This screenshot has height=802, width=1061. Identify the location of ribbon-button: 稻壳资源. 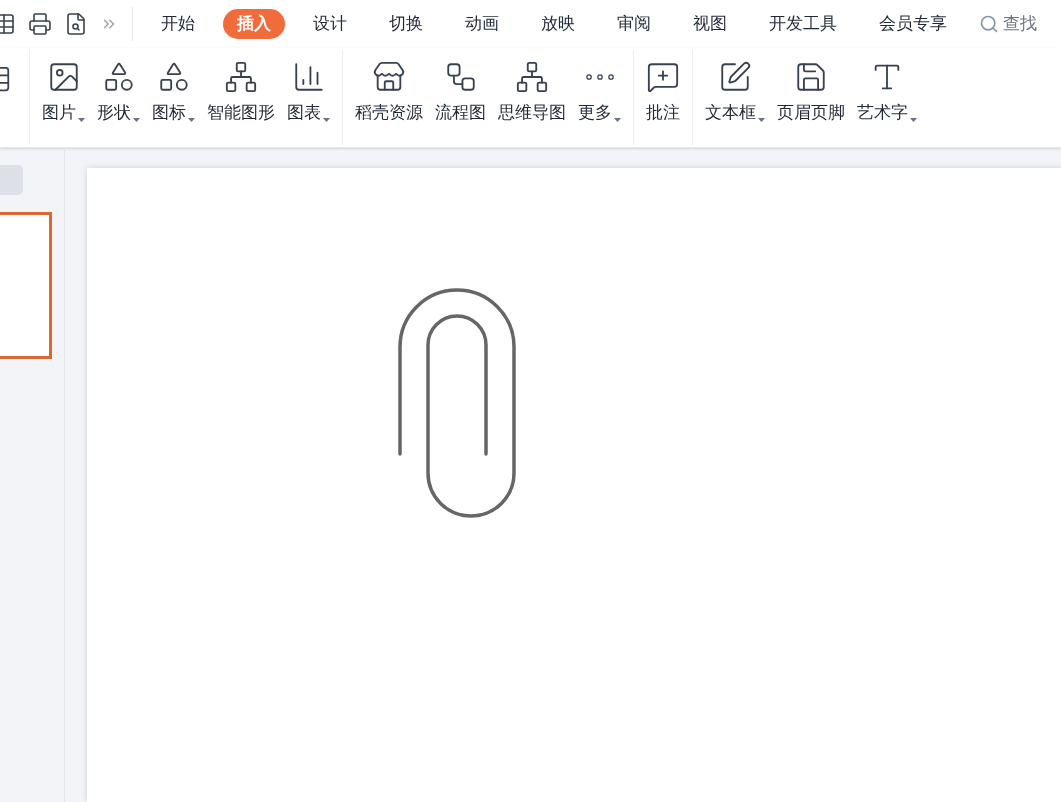
(389, 88).